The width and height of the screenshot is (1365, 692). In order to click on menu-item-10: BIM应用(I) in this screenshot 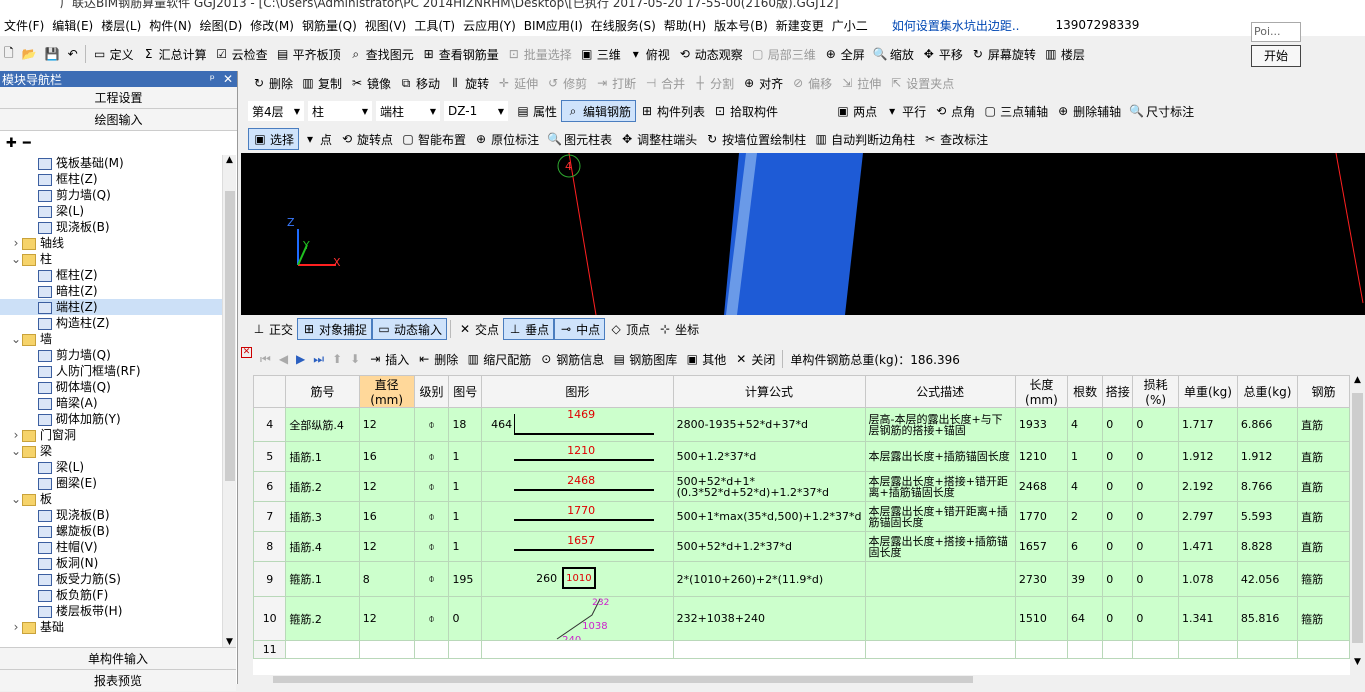, I will do `click(553, 25)`.